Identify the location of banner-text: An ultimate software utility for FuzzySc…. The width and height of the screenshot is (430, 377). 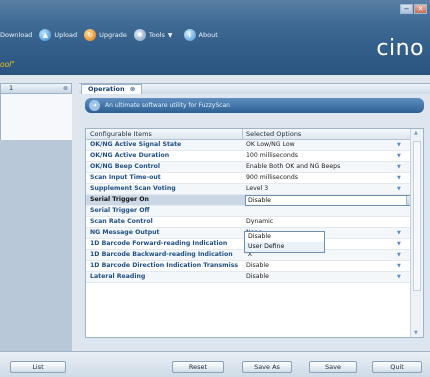
(167, 105).